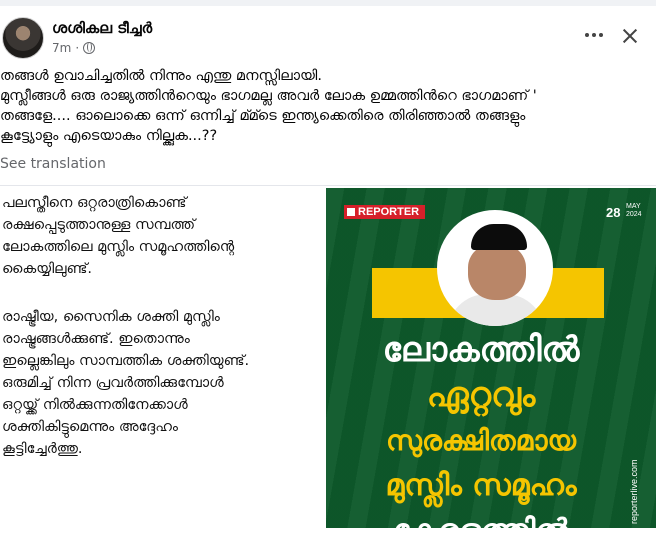 The height and width of the screenshot is (539, 656). I want to click on left-text-line: ഇല്ലെങ്കിലും സാമ്പത്തിക ശക്തിയുണ്ട്., so click(126, 361).